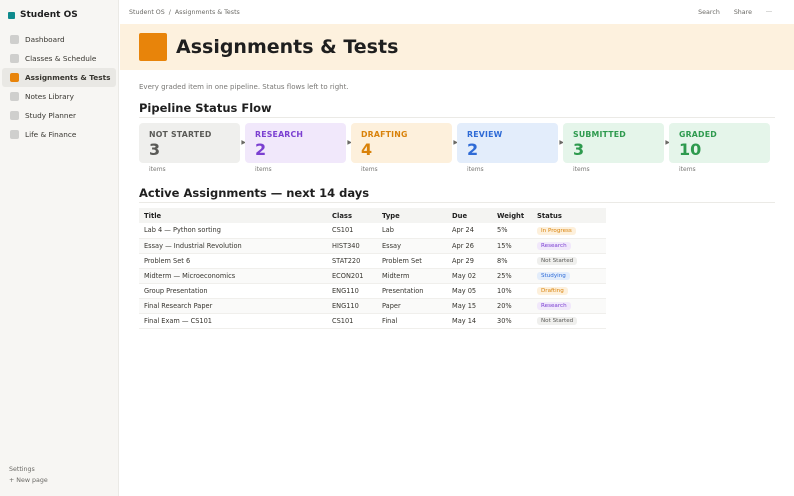 This screenshot has height=496, width=794. What do you see at coordinates (233, 291) in the screenshot?
I see `cell-title: Group Presentation` at bounding box center [233, 291].